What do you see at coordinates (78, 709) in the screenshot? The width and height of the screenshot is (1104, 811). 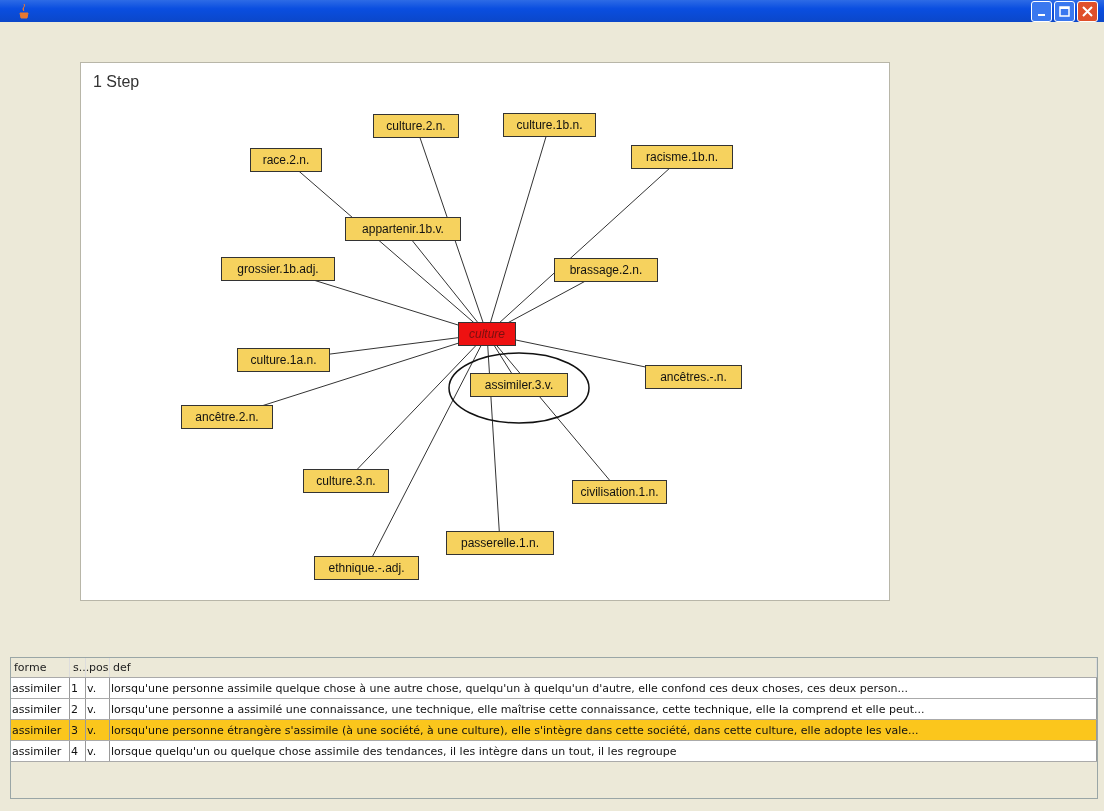 I see `table-cell: 2` at bounding box center [78, 709].